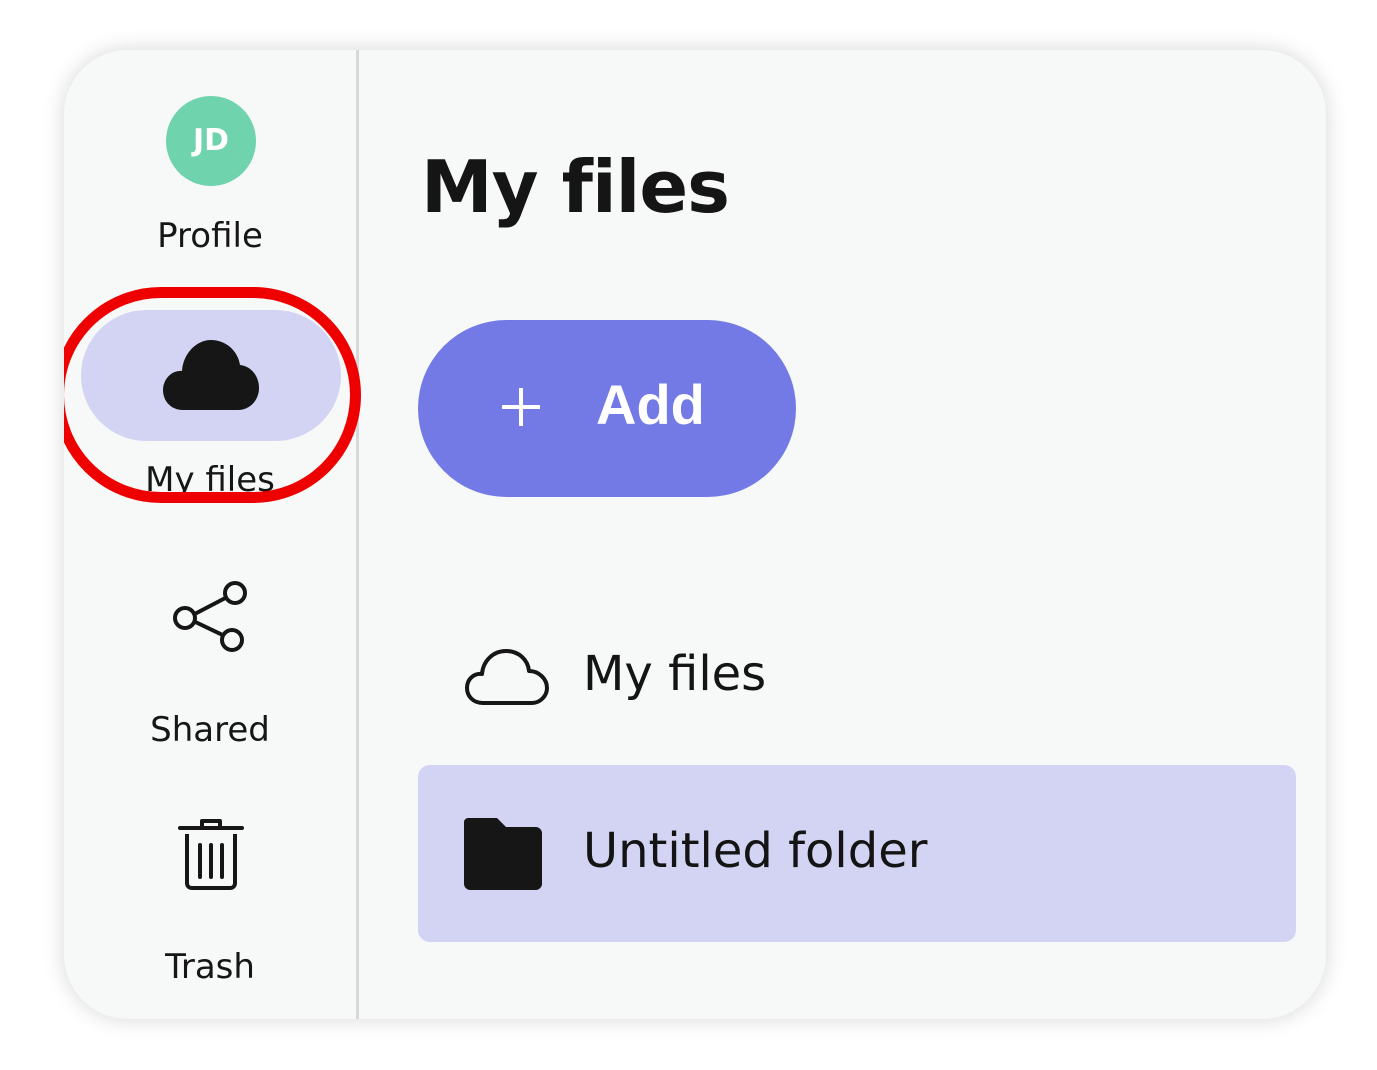 The height and width of the screenshot is (1070, 1377). I want to click on page-title: My files, so click(575, 187).